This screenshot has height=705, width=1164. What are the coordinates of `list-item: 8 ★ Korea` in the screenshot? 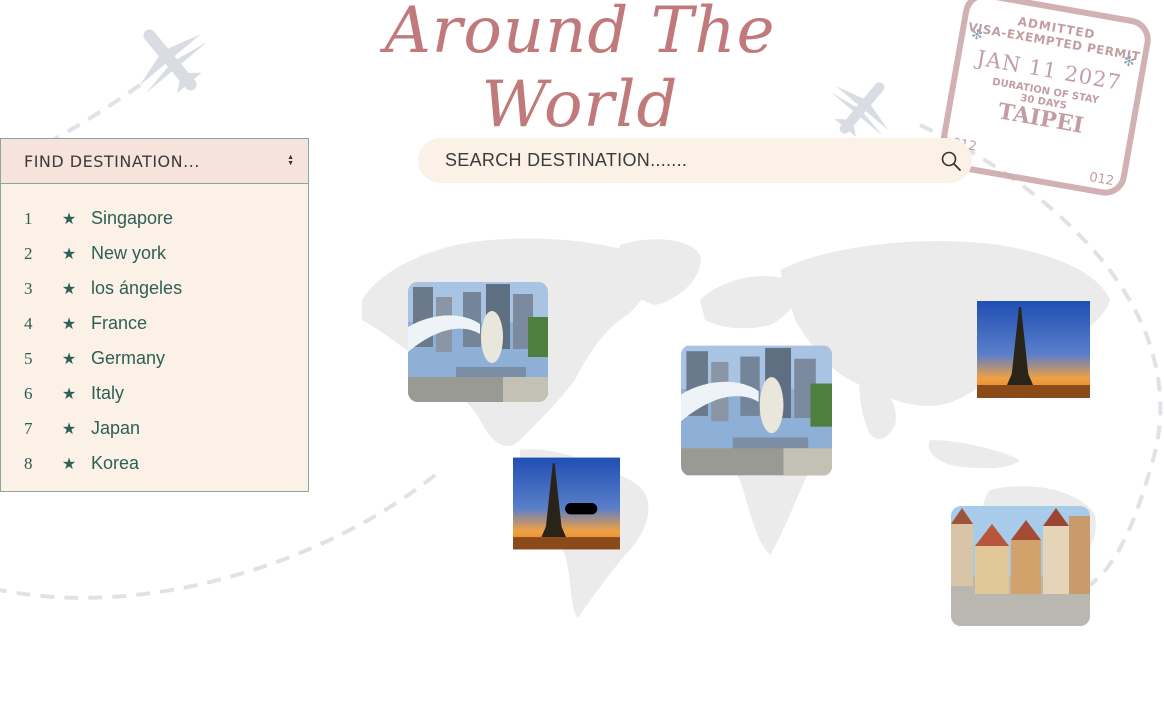 It's located at (154, 463).